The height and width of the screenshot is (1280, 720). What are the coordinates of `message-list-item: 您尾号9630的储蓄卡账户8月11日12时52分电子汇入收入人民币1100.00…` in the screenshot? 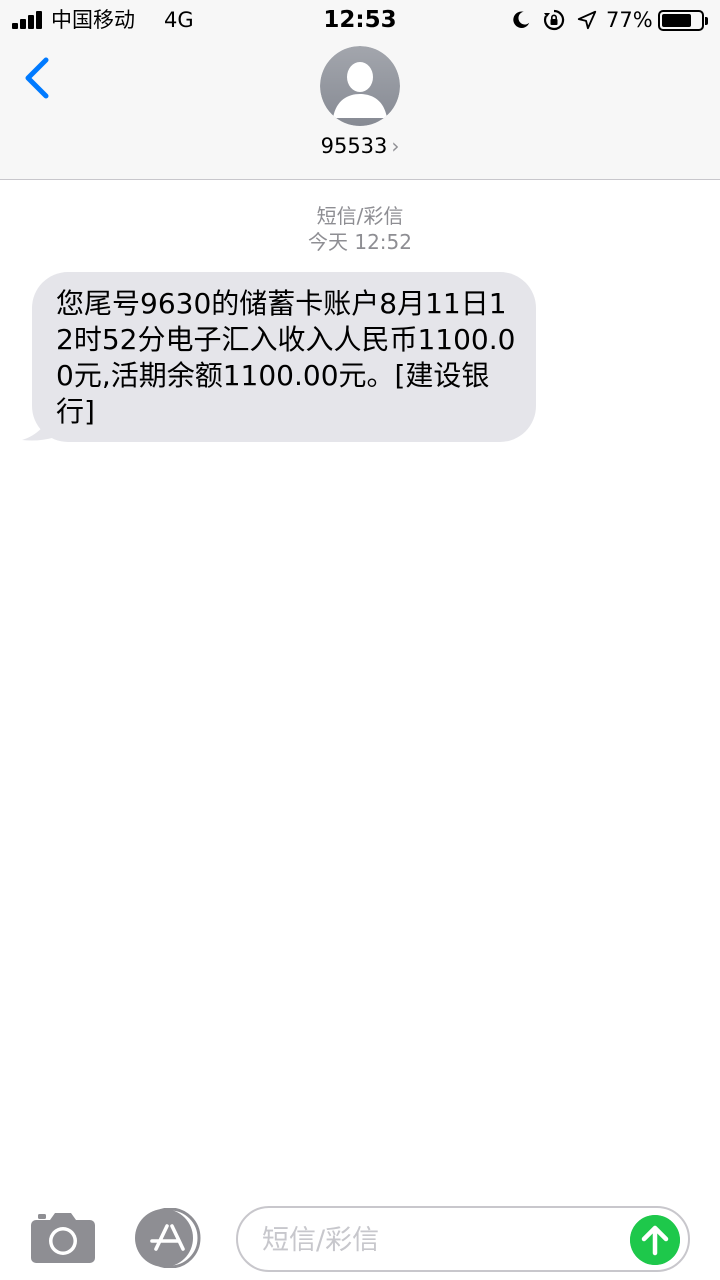 It's located at (280, 358).